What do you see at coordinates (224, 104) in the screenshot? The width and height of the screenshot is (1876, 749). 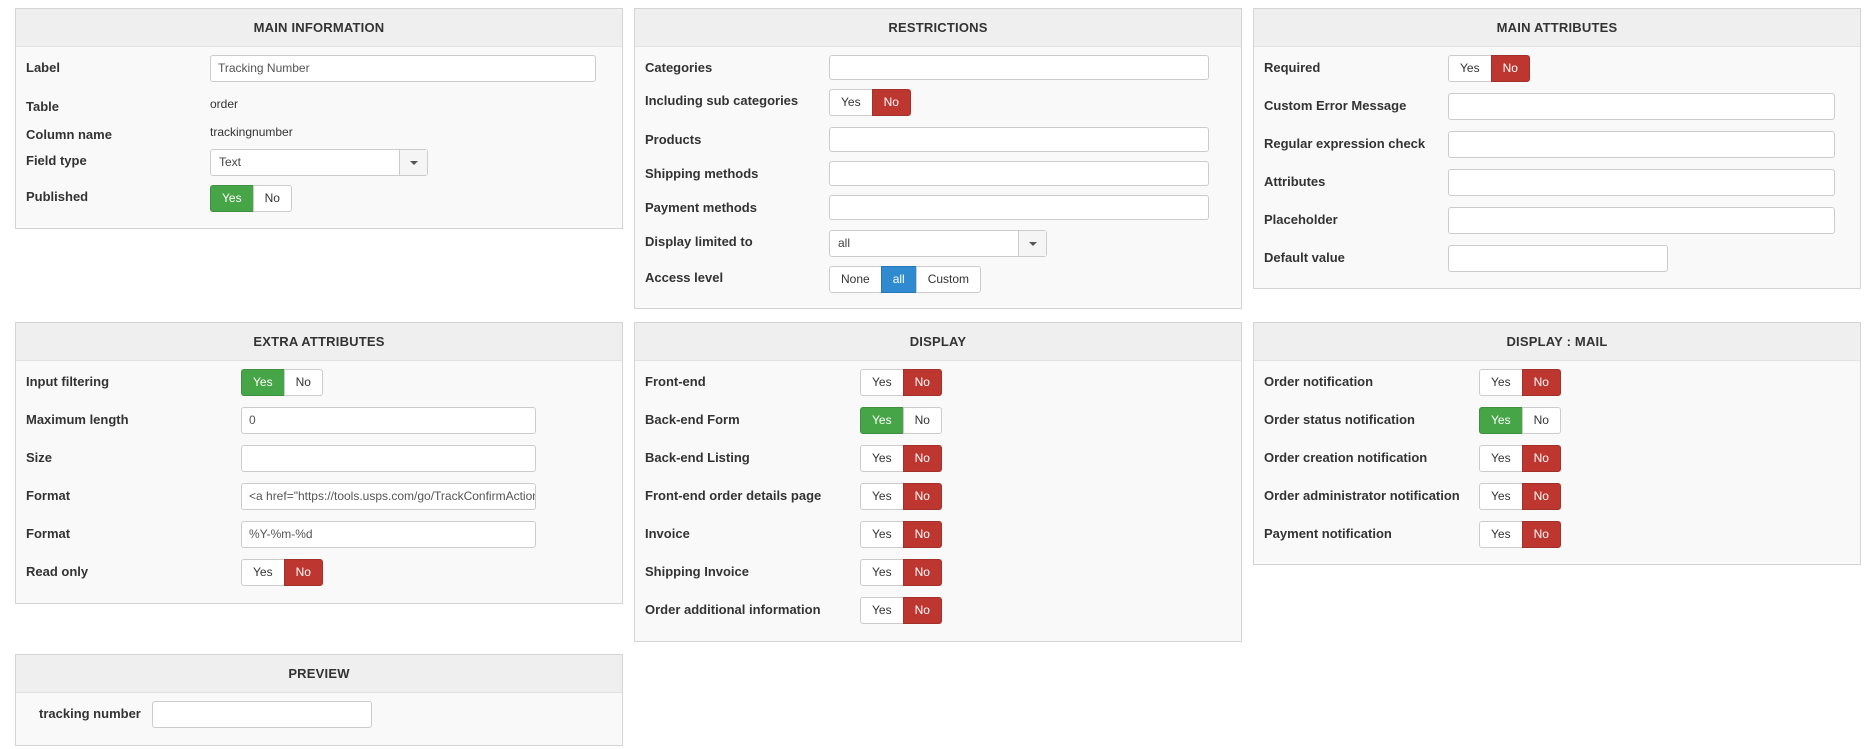 I see `table-value: order` at bounding box center [224, 104].